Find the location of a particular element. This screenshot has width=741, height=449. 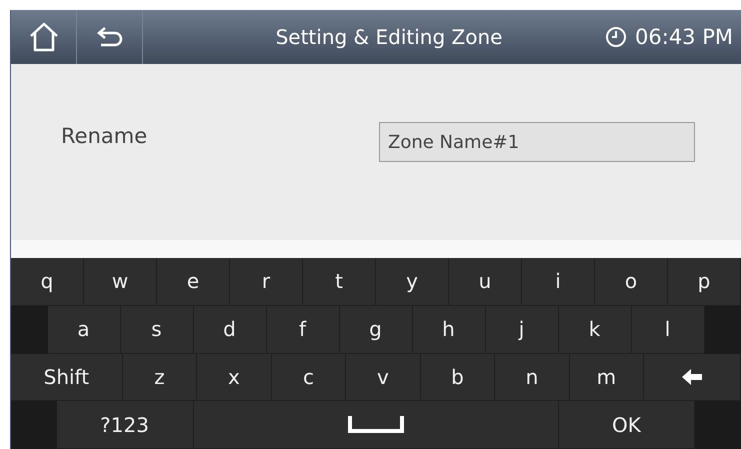

backspace-key is located at coordinates (692, 378).